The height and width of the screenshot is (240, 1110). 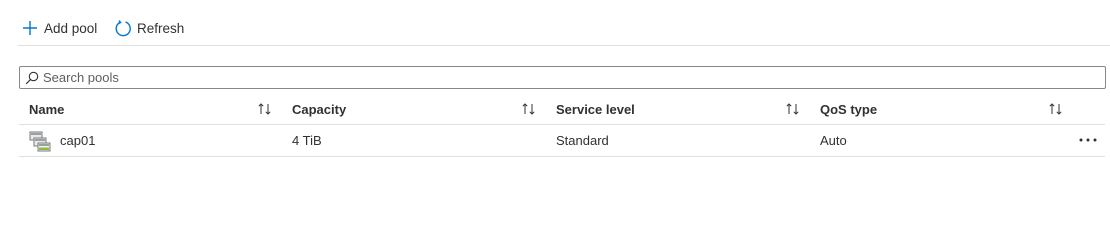 I want to click on refresh-icon, so click(x=123, y=28).